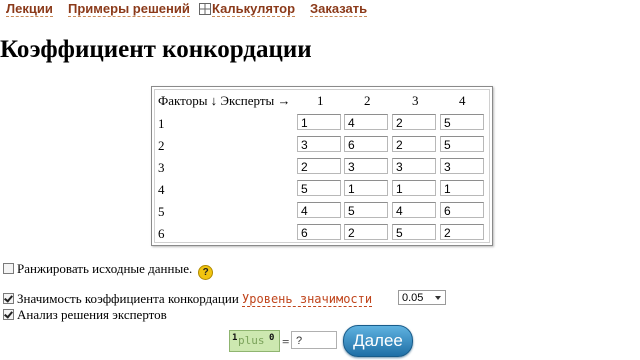  I want to click on expert-header-3: 3, so click(415, 100).